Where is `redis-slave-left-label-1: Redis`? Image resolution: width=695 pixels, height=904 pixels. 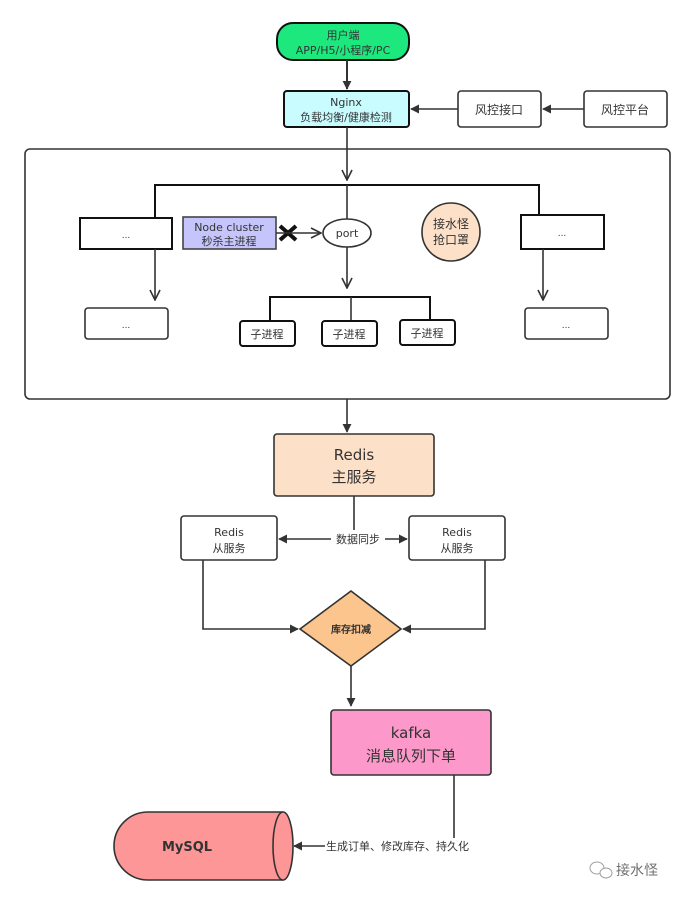 redis-slave-left-label-1: Redis is located at coordinates (229, 532).